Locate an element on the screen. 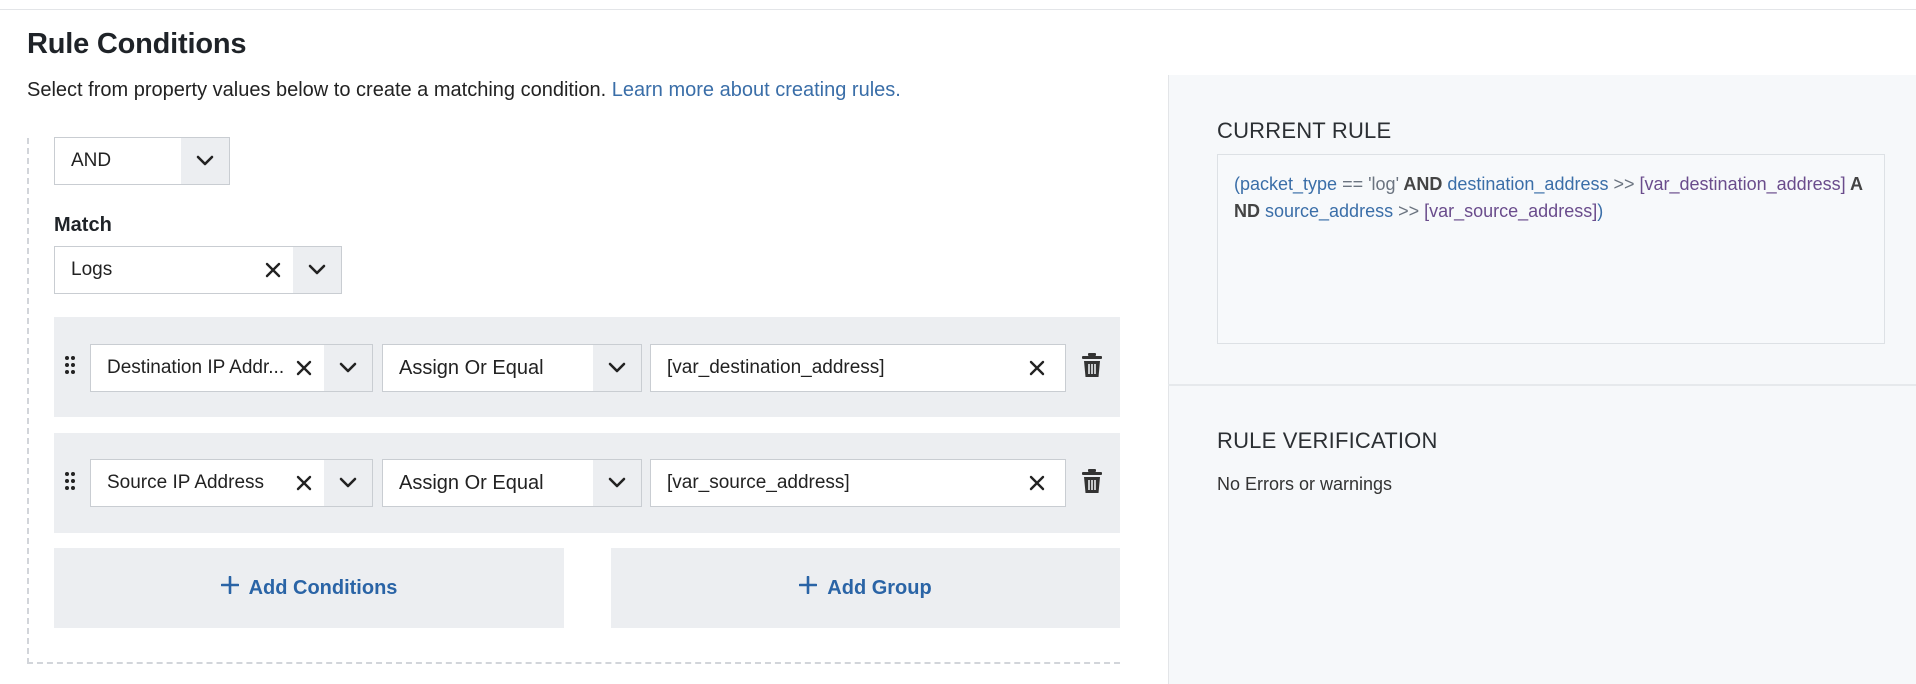 The width and height of the screenshot is (1916, 684). add-group-button: Add Group is located at coordinates (865, 588).